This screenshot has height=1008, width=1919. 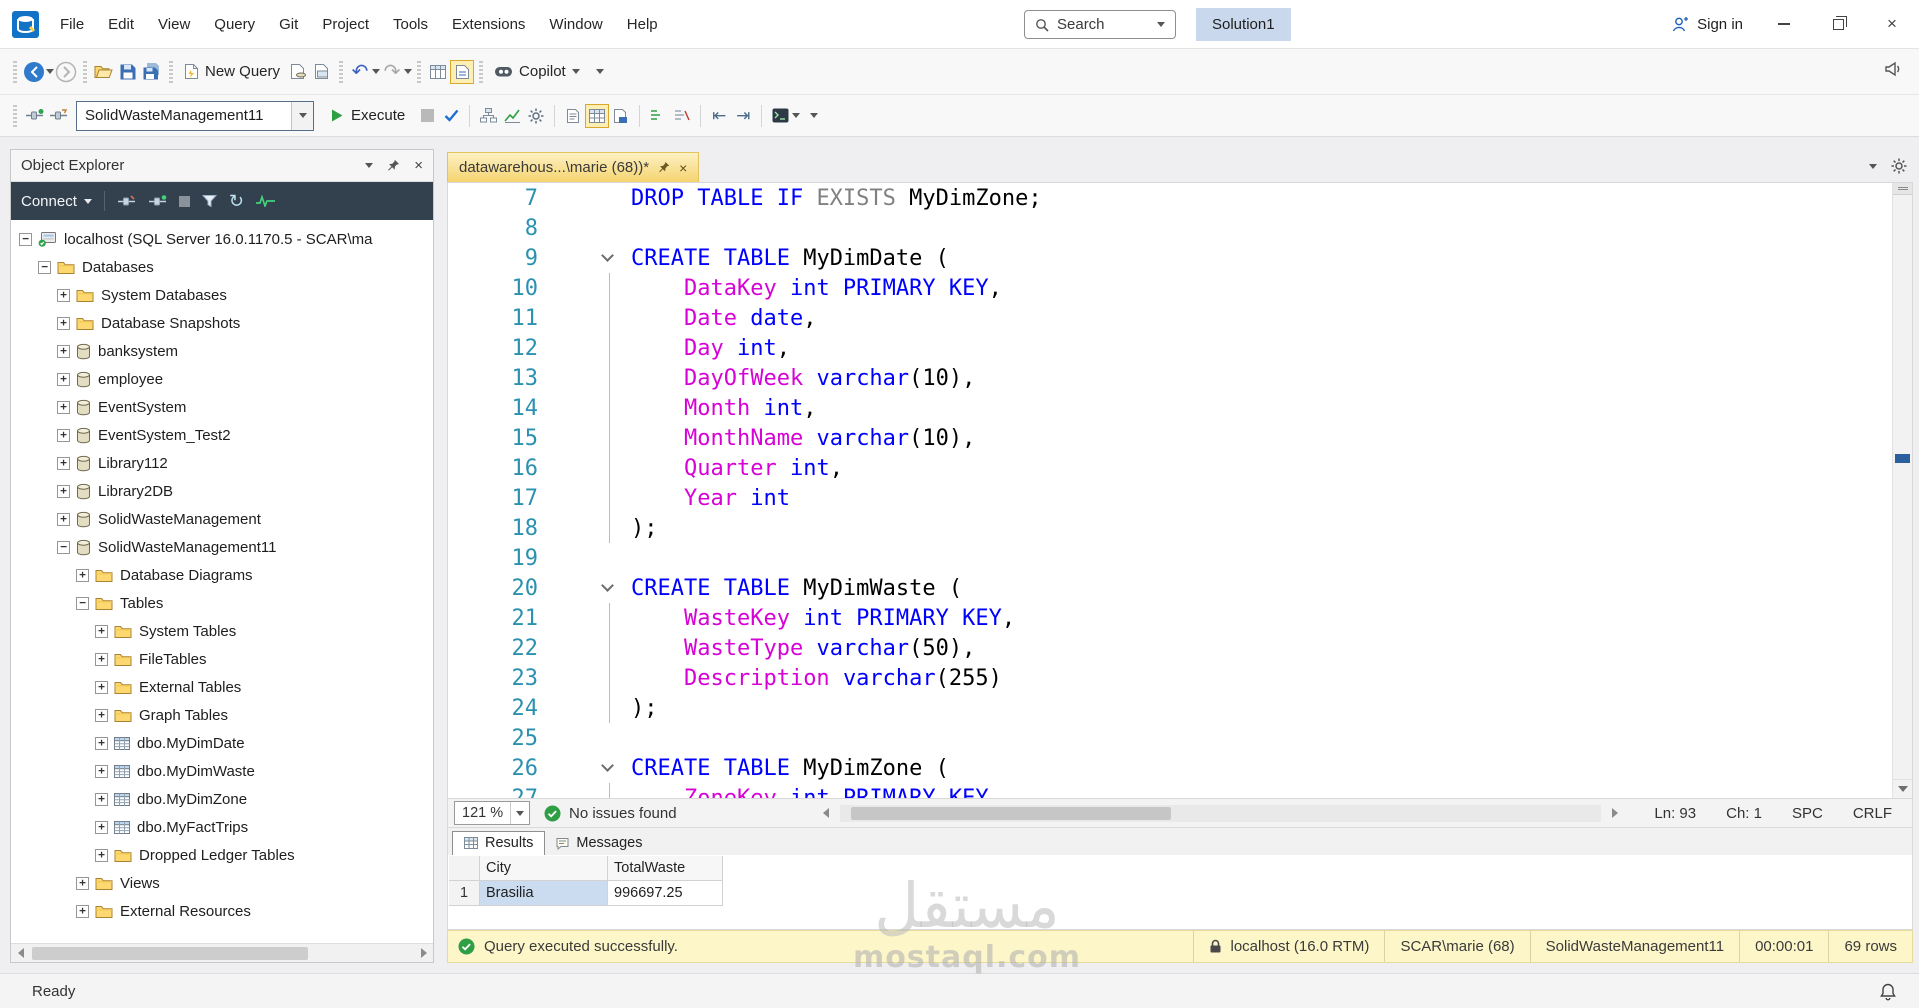 What do you see at coordinates (423, 953) in the screenshot?
I see `scroll-right-button` at bounding box center [423, 953].